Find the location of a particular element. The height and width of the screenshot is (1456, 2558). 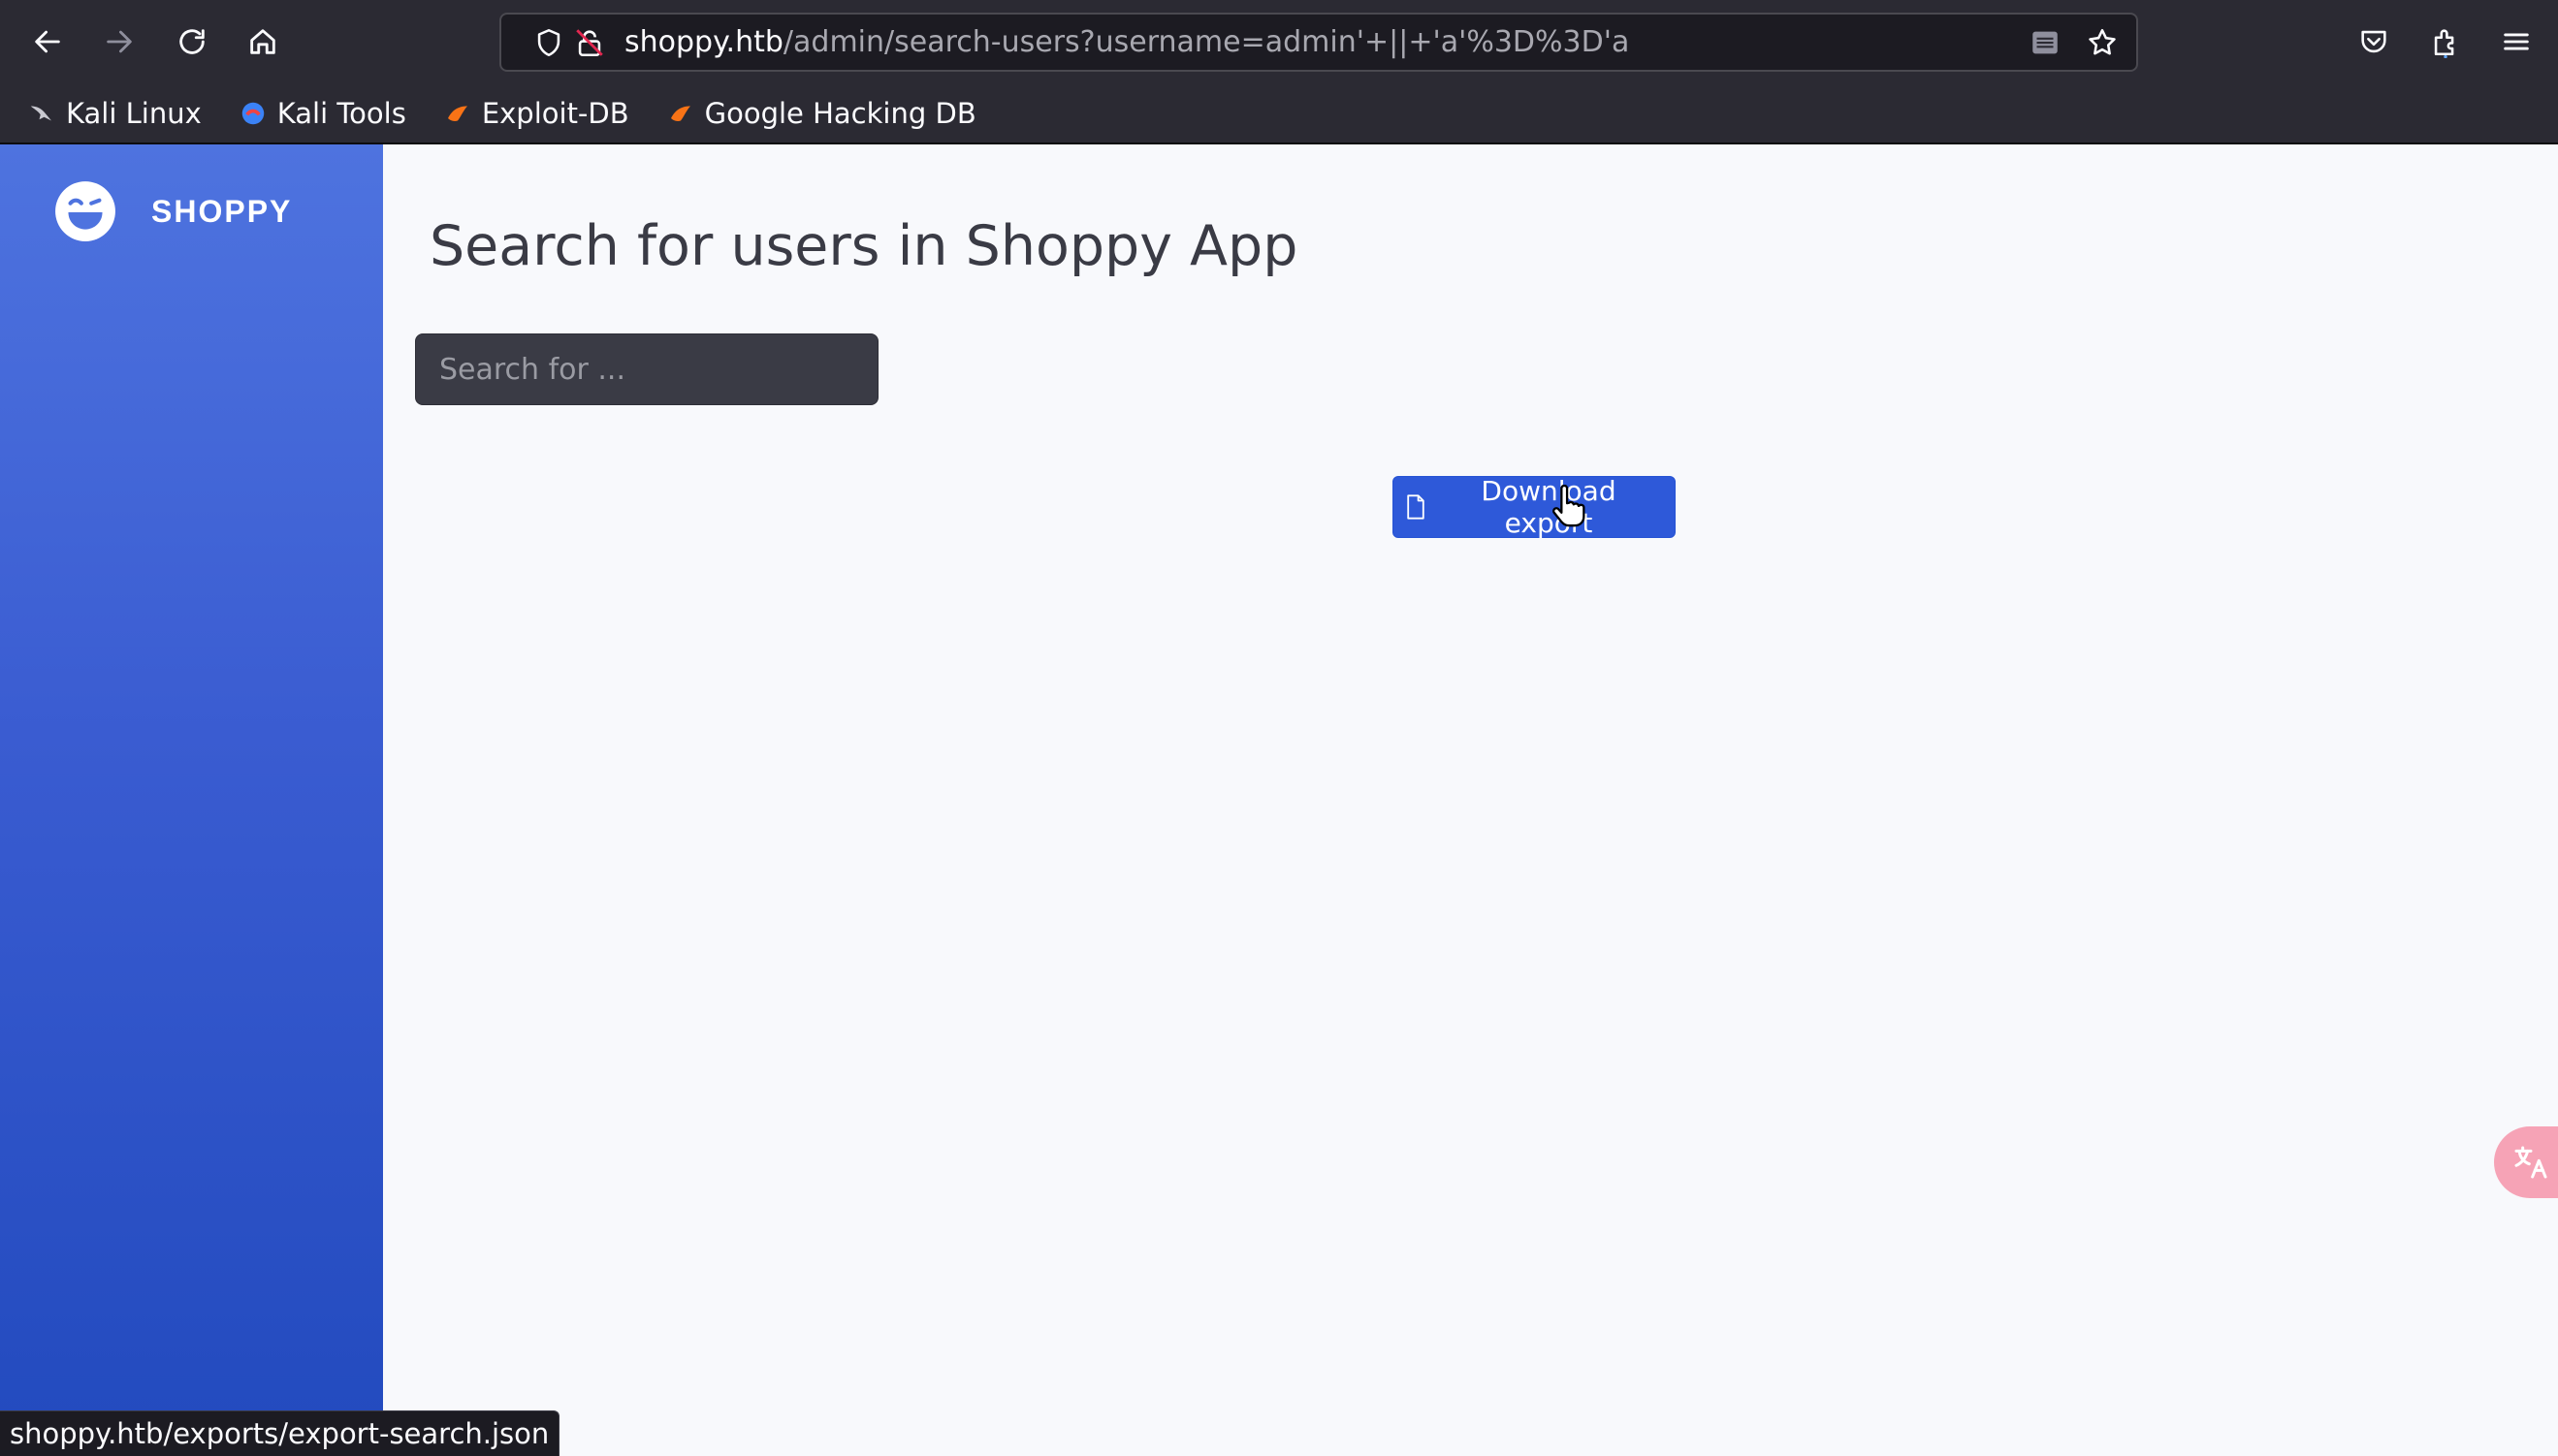

bookmark-kali-linux: Kali Linux is located at coordinates (114, 114).